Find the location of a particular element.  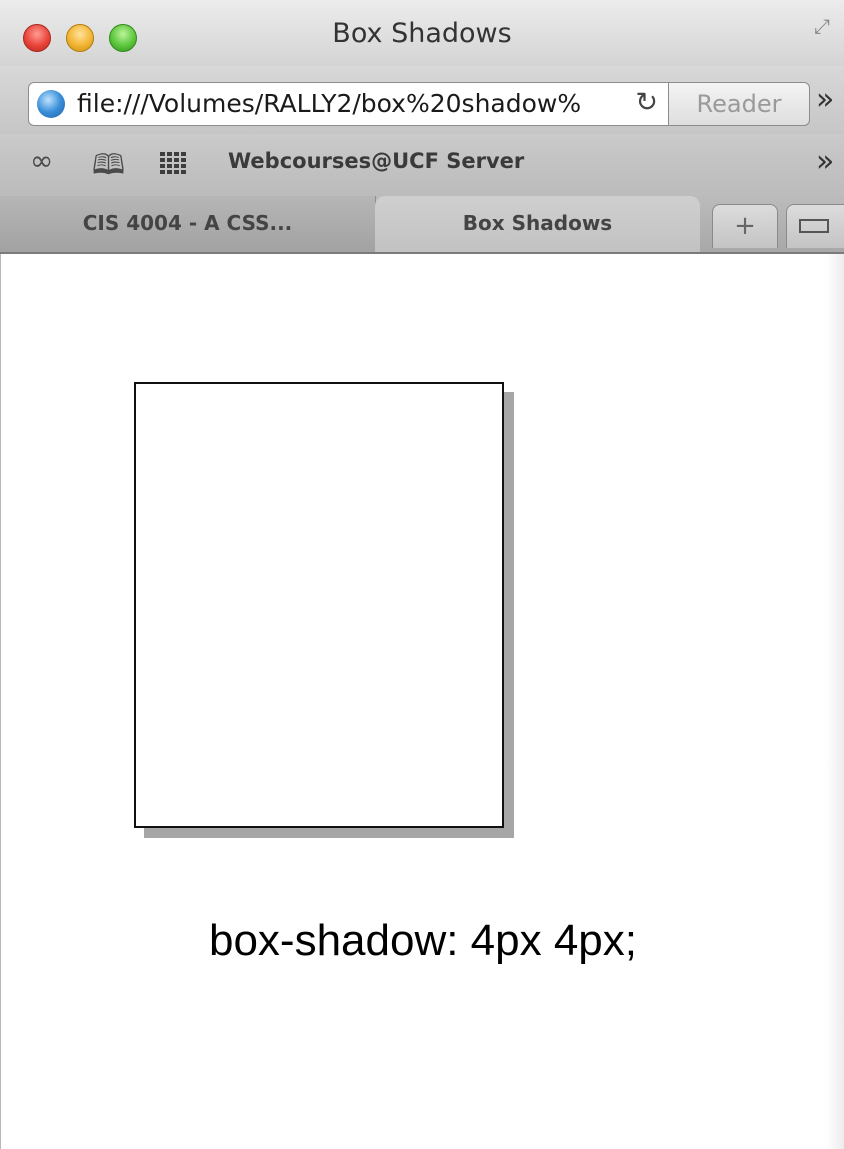

address-field: file:///Volumes/RALLY2/box%20shadow% ↻ is located at coordinates (348, 104).